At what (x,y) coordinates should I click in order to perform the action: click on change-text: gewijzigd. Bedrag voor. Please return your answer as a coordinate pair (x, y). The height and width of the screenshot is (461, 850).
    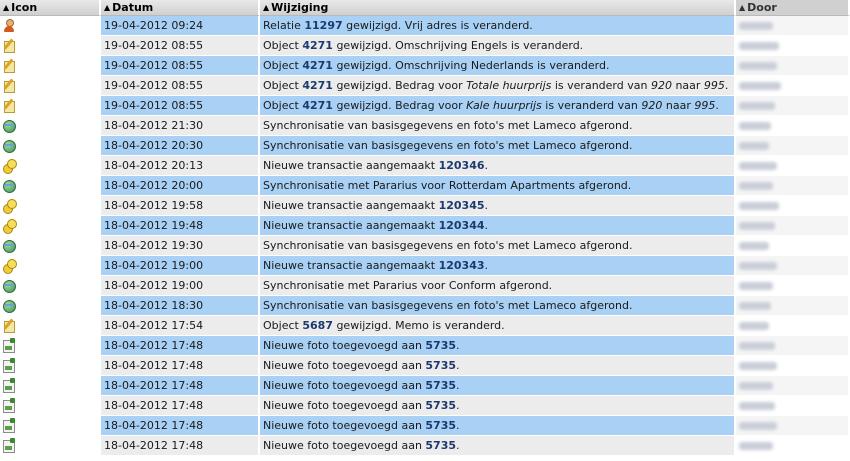
    Looking at the image, I should click on (399, 85).